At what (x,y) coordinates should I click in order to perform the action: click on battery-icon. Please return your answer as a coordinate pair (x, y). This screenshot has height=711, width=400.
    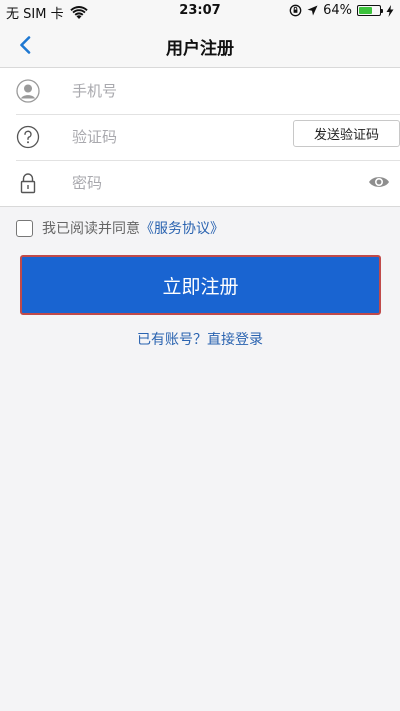
    Looking at the image, I should click on (370, 10).